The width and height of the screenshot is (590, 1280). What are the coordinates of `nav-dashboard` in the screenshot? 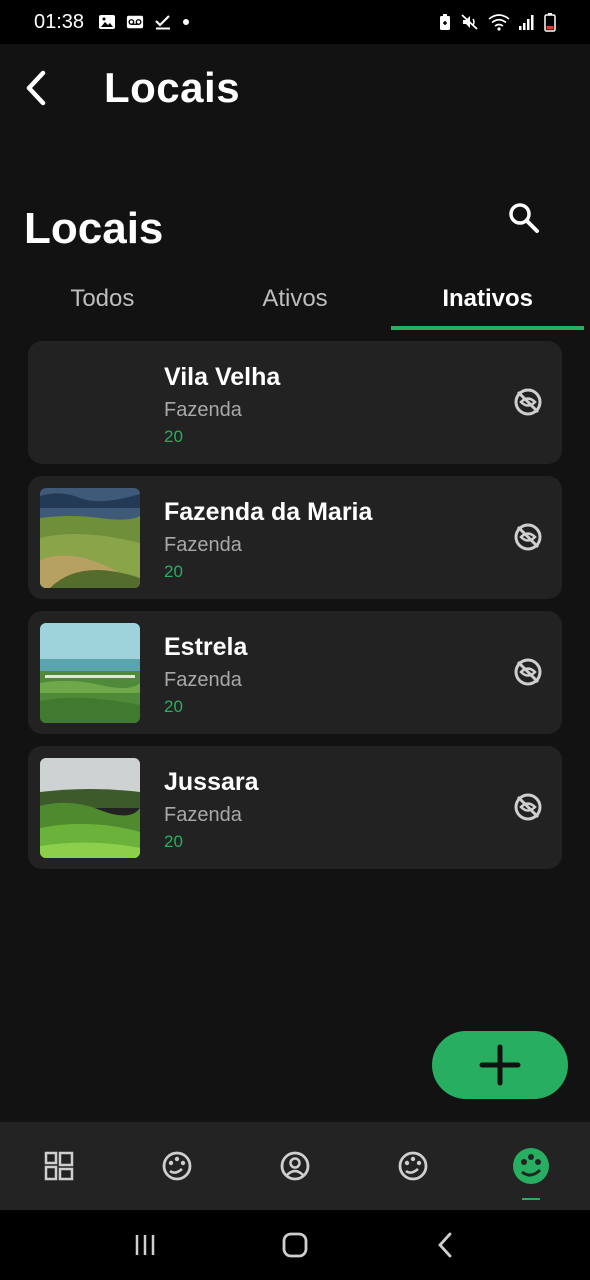 It's located at (59, 1166).